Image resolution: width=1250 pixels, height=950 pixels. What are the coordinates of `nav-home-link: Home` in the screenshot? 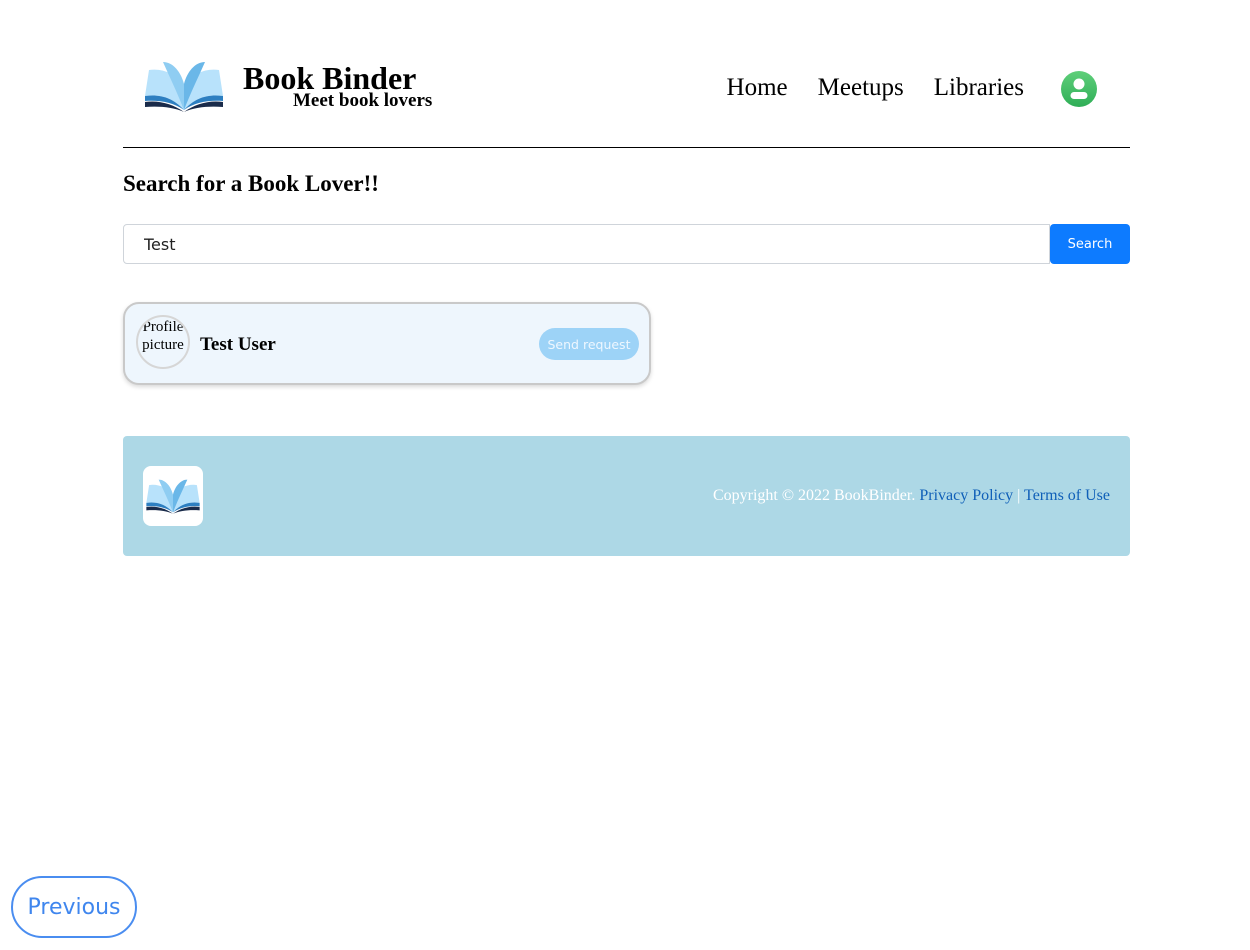 It's located at (757, 88).